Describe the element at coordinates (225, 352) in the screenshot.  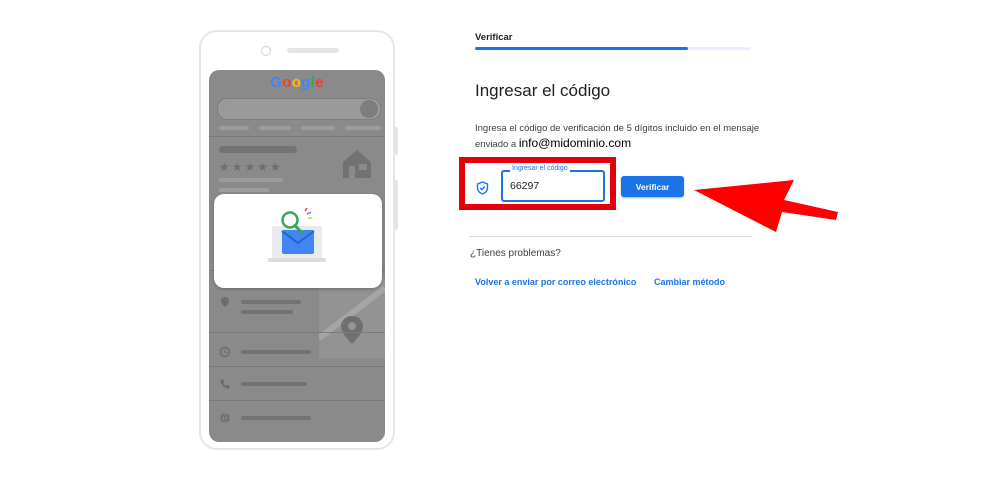
I see `clock-icon` at that location.